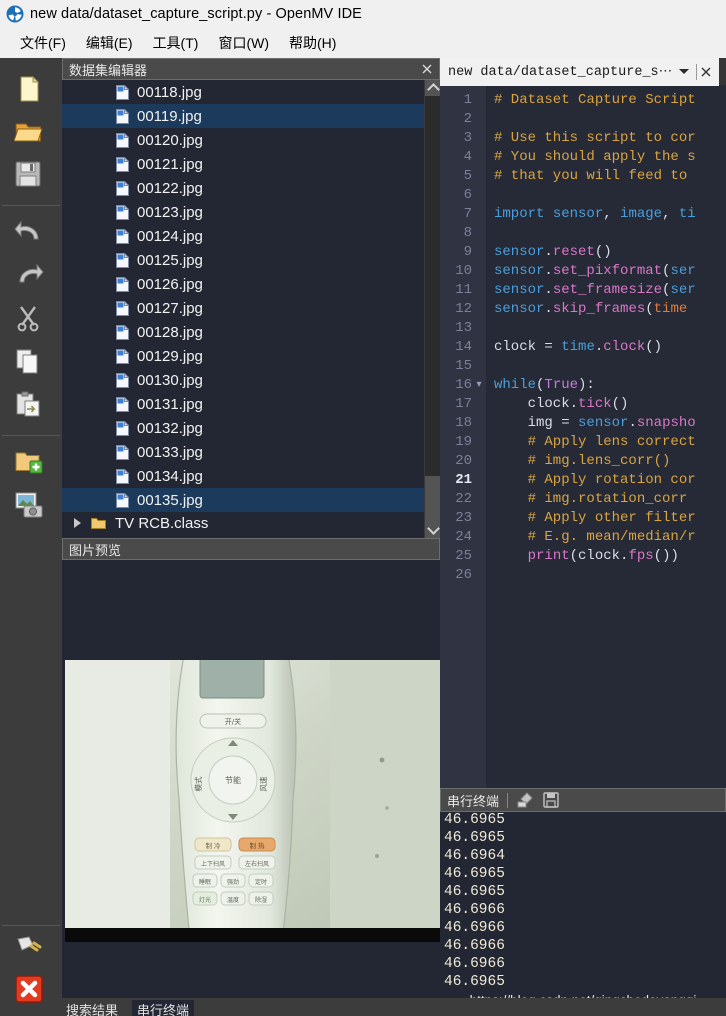  I want to click on file-list-item: 00120.jpg, so click(243, 140).